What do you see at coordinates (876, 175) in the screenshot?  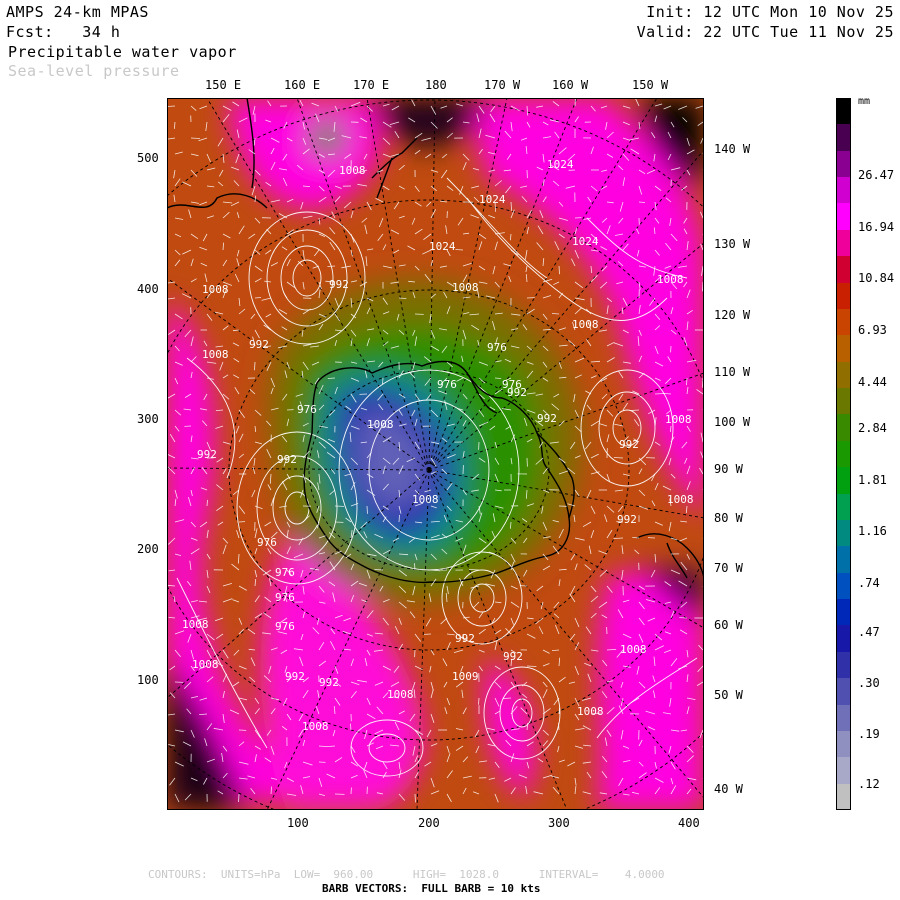 I see `colorbar-label: 26.47` at bounding box center [876, 175].